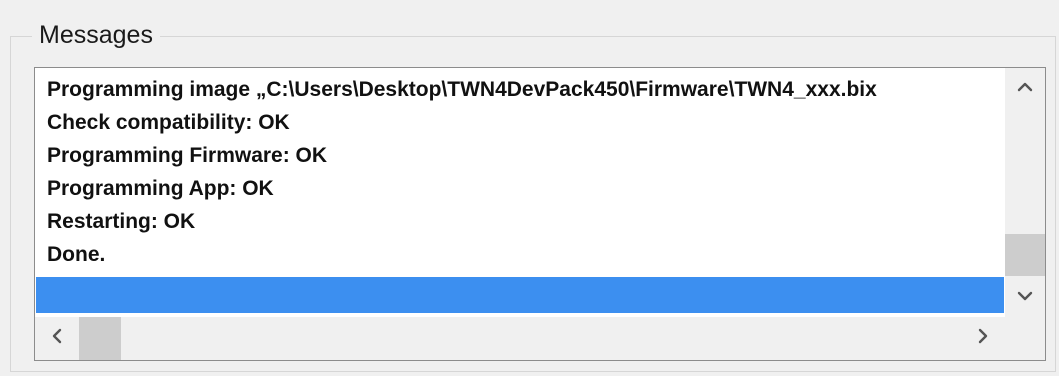  Describe the element at coordinates (168, 123) in the screenshot. I see `message-line-compatibility: Check compatibility: OK` at that location.